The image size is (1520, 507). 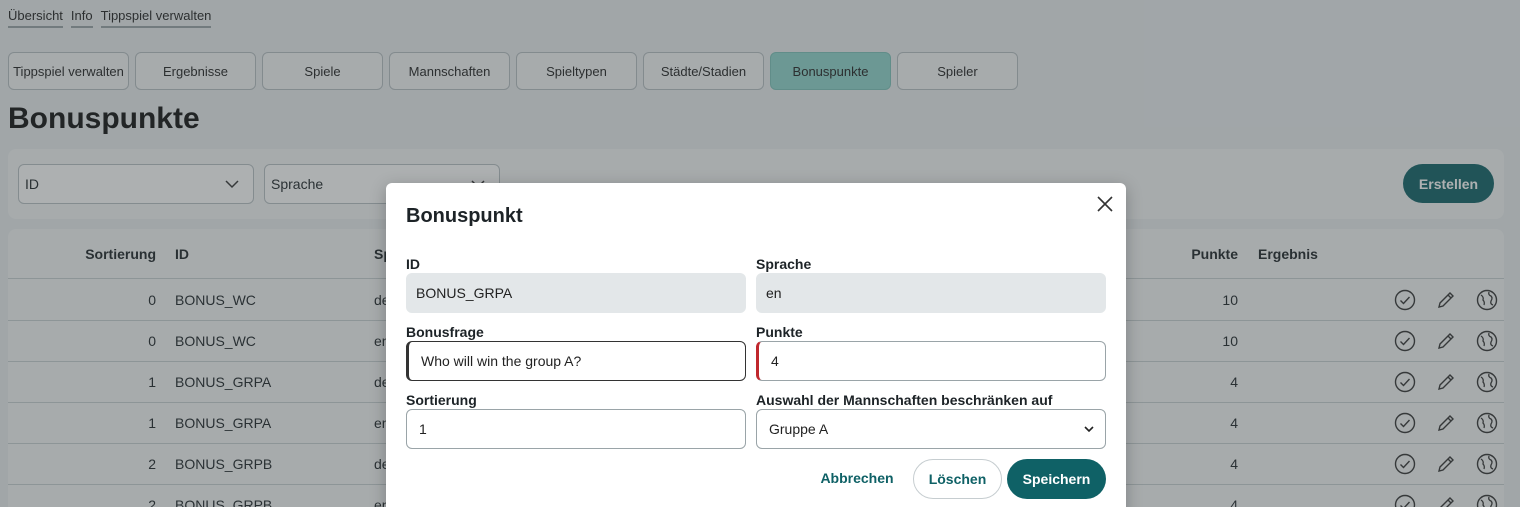 I want to click on points-input: 4, so click(x=931, y=361).